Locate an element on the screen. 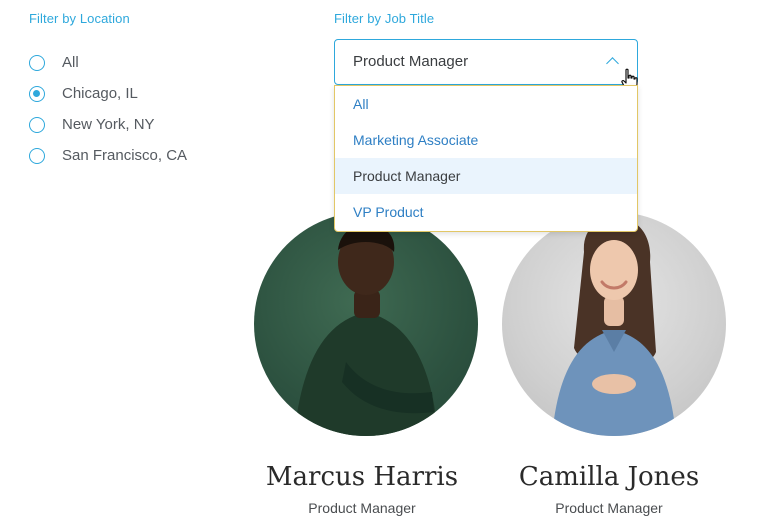  radio-option-san-francisco: San Francisco, CA is located at coordinates (108, 155).